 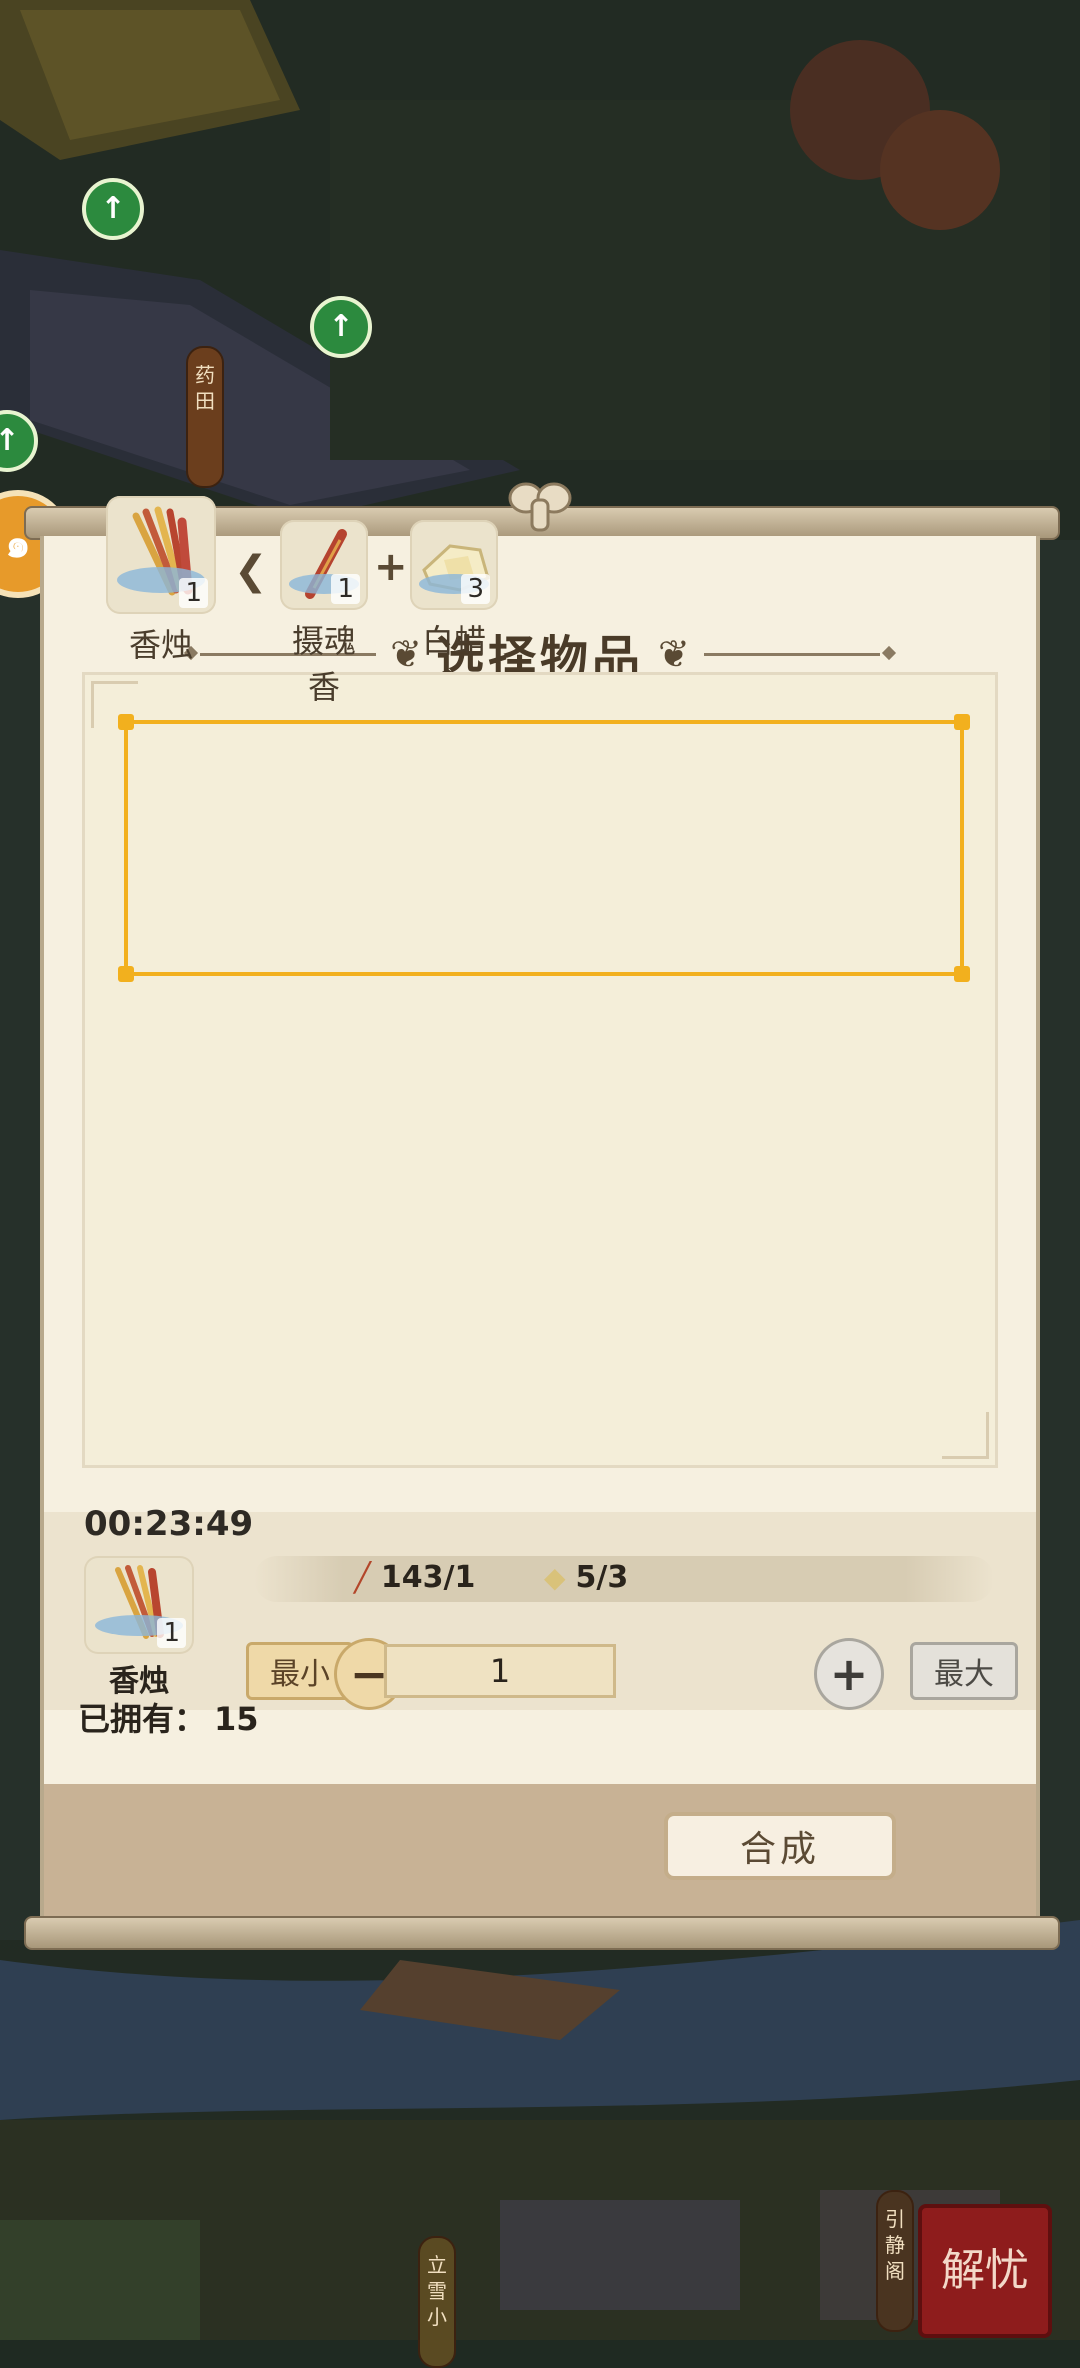 What do you see at coordinates (674, 654) in the screenshot?
I see `swirl-ornament-icon: ❦` at bounding box center [674, 654].